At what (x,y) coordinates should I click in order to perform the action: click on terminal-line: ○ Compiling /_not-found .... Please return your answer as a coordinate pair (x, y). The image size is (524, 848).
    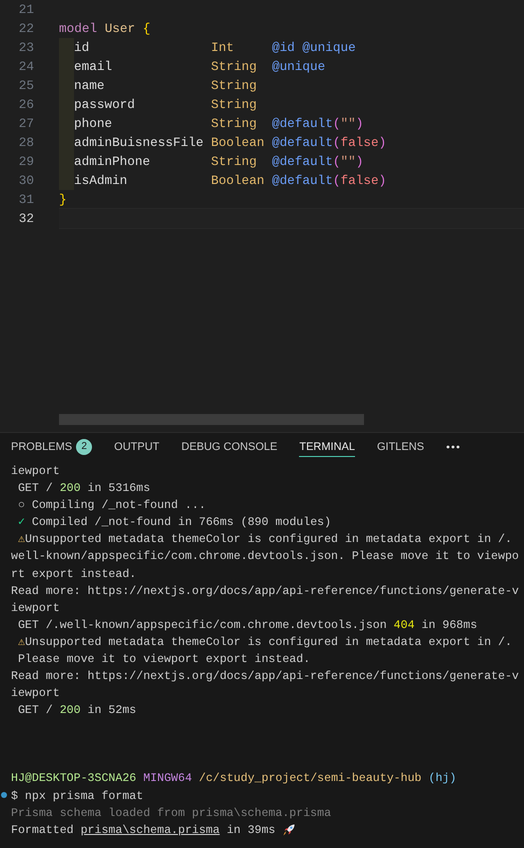
    Looking at the image, I should click on (111, 506).